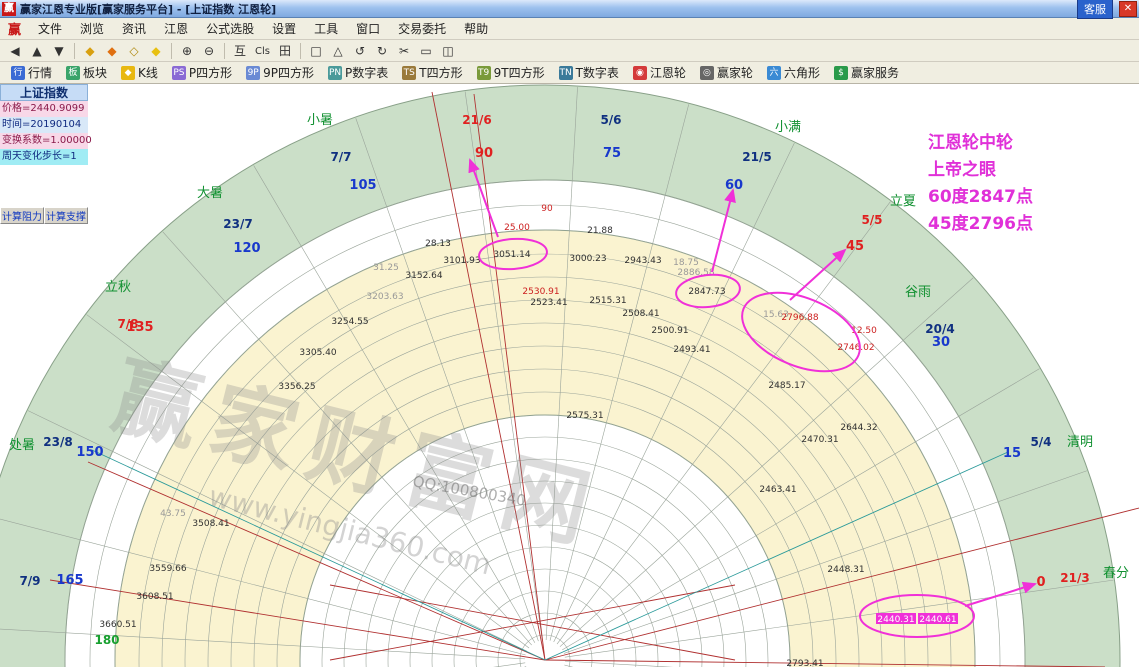 The image size is (1139, 667). Describe the element at coordinates (92, 28) in the screenshot. I see `menu-item-1: 浏览` at that location.